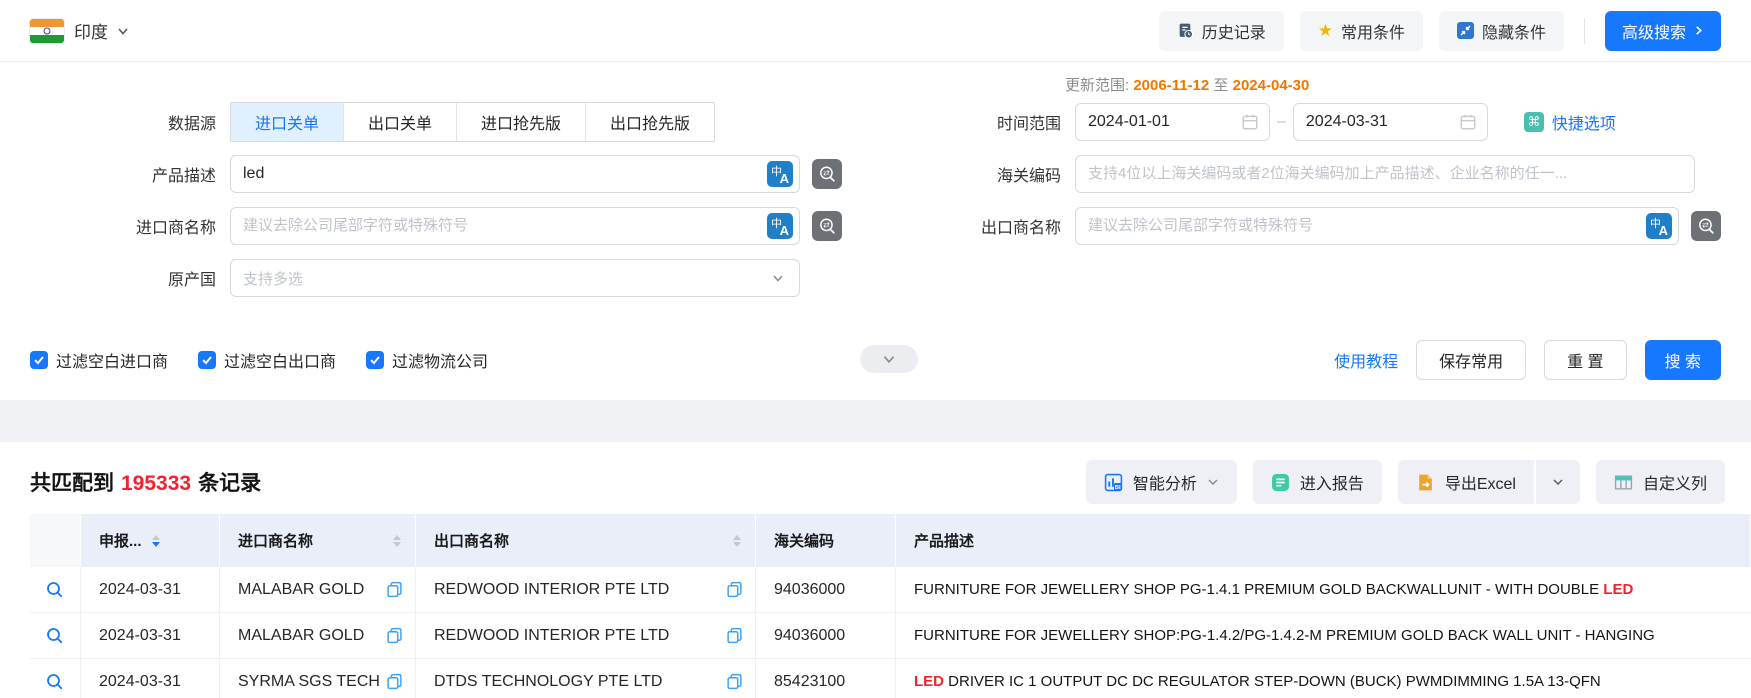 The height and width of the screenshot is (698, 1751). What do you see at coordinates (502, 226) in the screenshot?
I see `importer-input` at bounding box center [502, 226].